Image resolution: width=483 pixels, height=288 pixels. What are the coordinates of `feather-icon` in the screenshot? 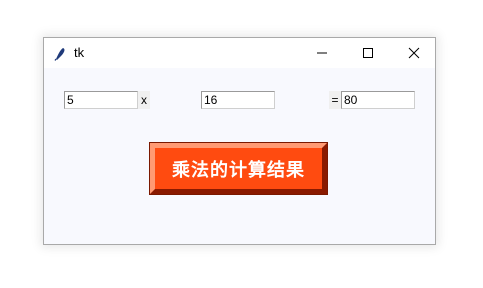 It's located at (60, 53).